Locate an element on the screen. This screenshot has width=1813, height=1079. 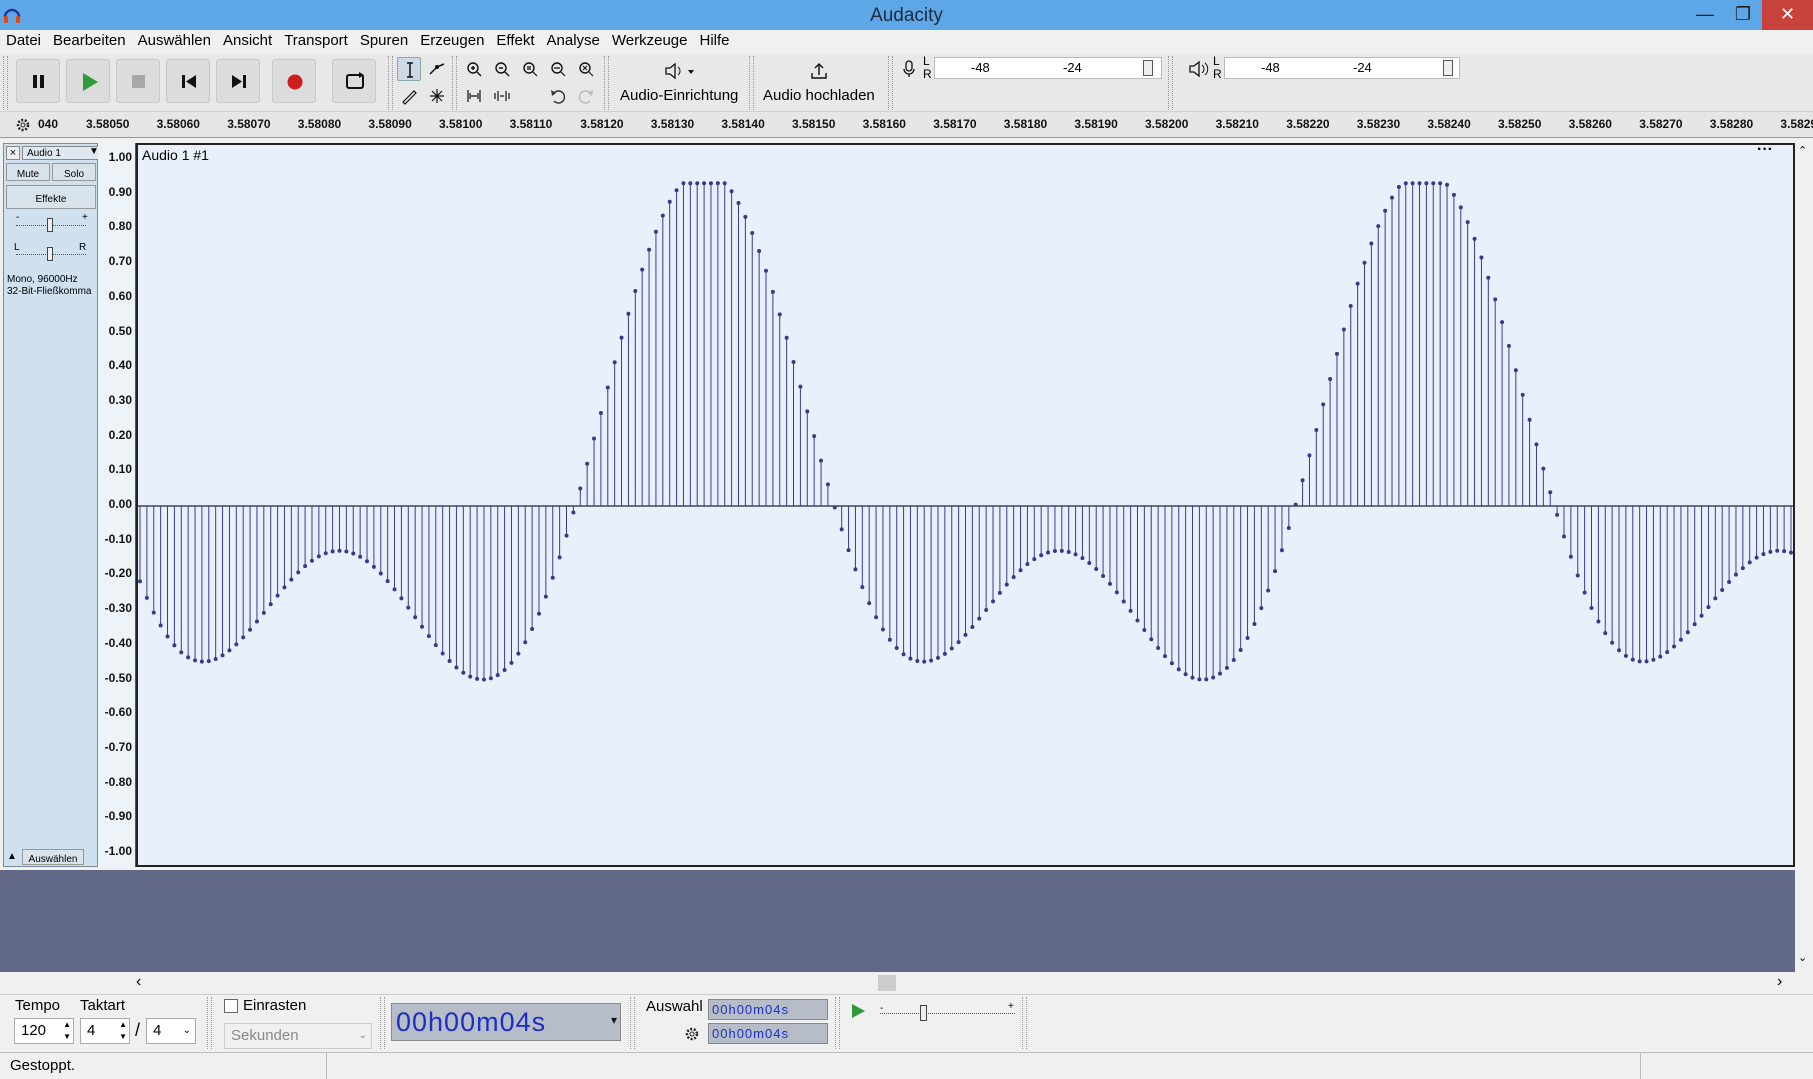
maximize-button: ❐ is located at coordinates (1743, 15).